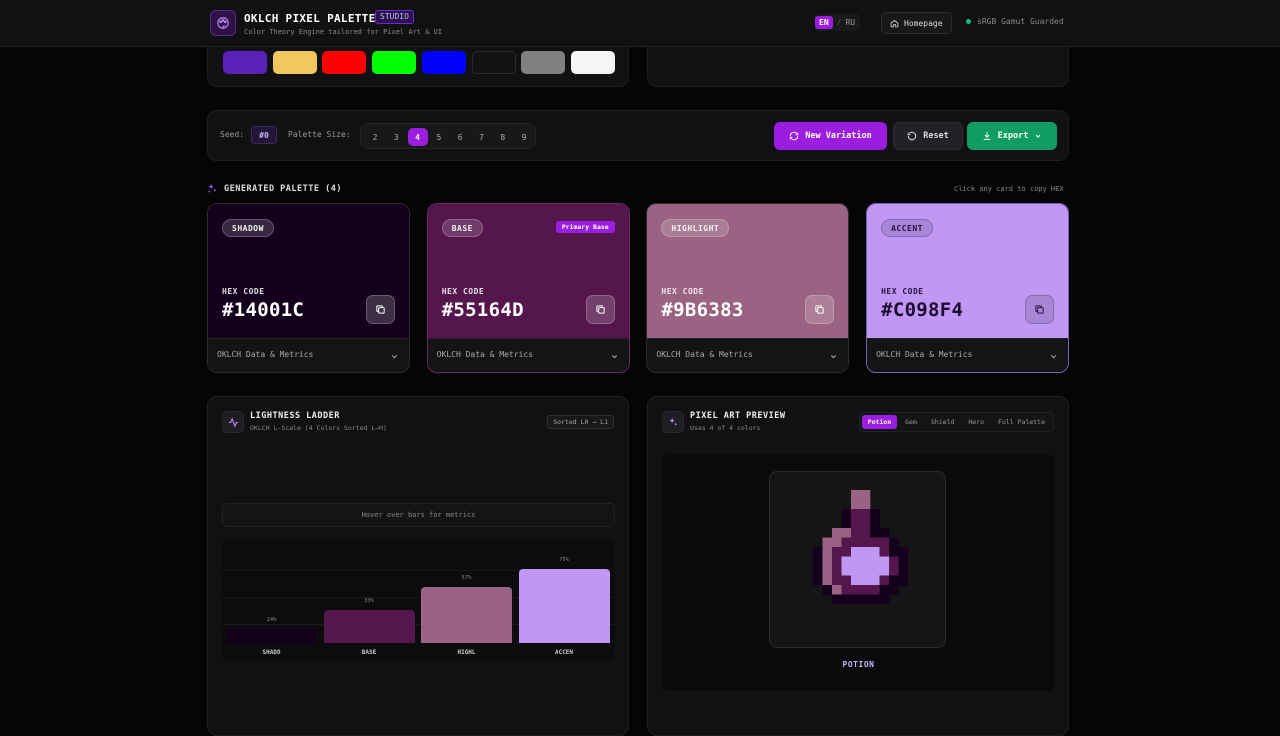 This screenshot has width=1280, height=736. I want to click on ladder-subtitle: OKLCH L-Scale (4 Colors Sorted L→H), so click(318, 428).